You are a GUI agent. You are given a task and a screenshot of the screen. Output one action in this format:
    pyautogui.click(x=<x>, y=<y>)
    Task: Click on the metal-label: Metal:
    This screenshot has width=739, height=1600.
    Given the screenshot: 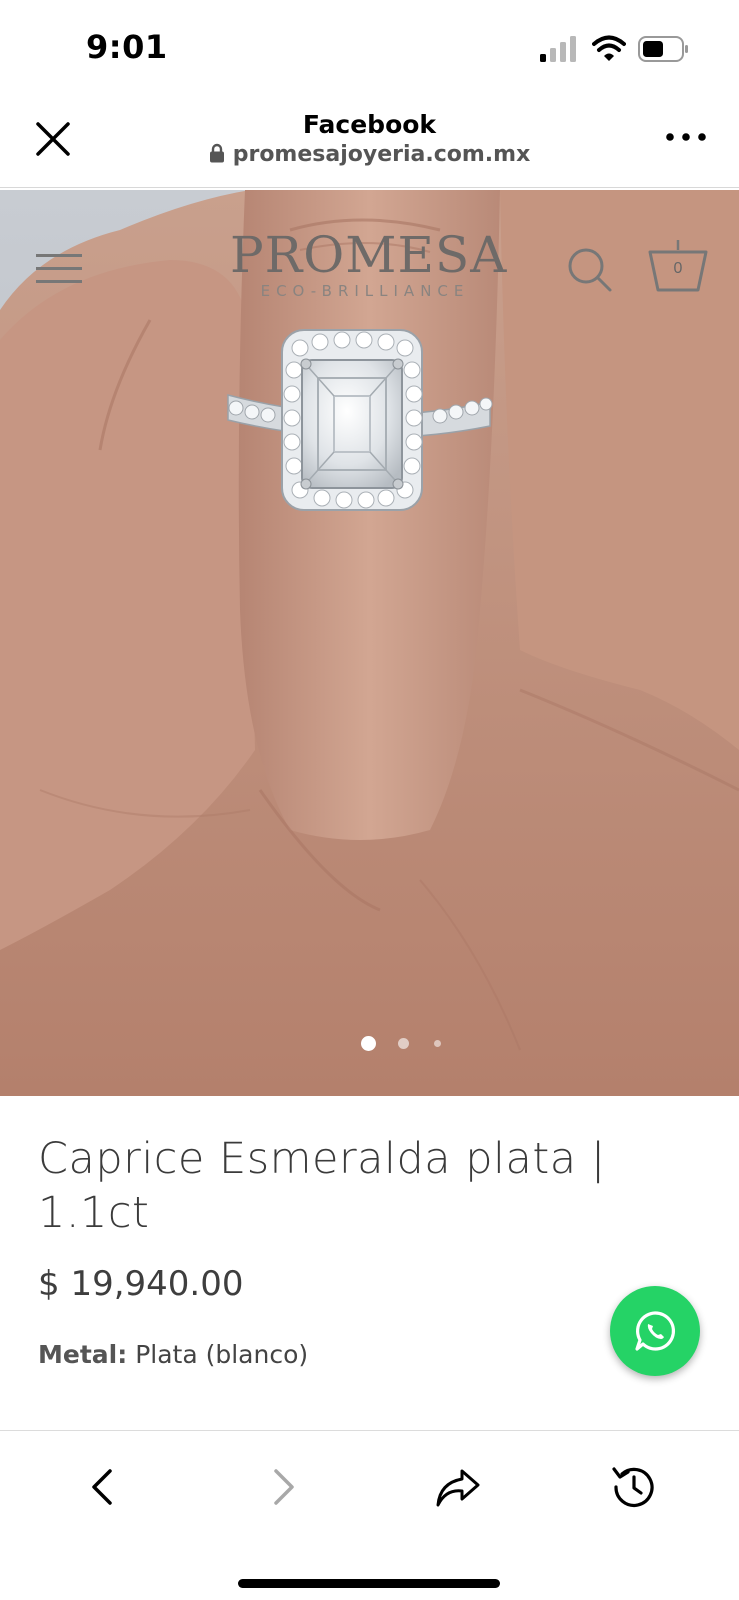 What is the action you would take?
    pyautogui.click(x=83, y=1354)
    